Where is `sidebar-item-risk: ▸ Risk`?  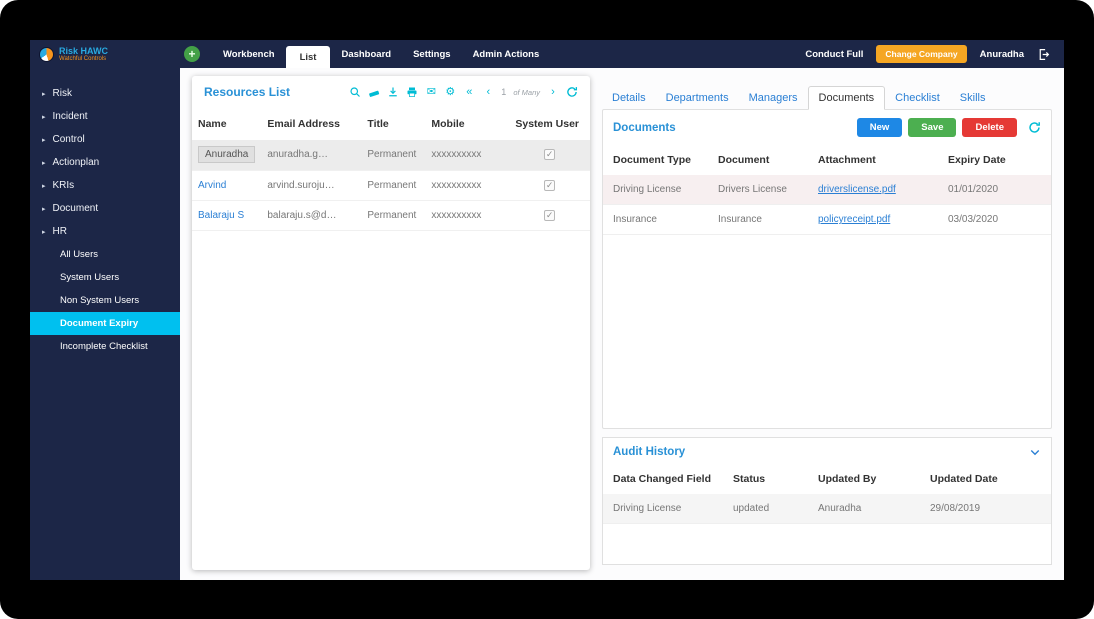 sidebar-item-risk: ▸ Risk is located at coordinates (105, 93).